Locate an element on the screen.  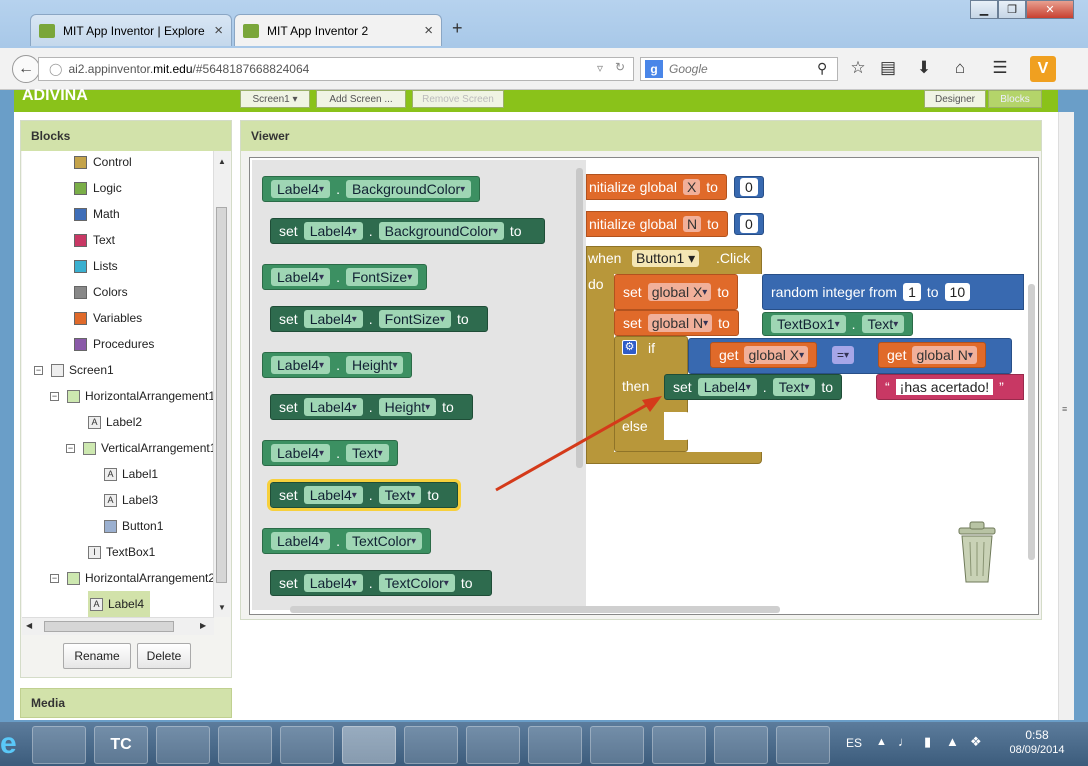
minimize-button: ▁ is located at coordinates (984, 9).